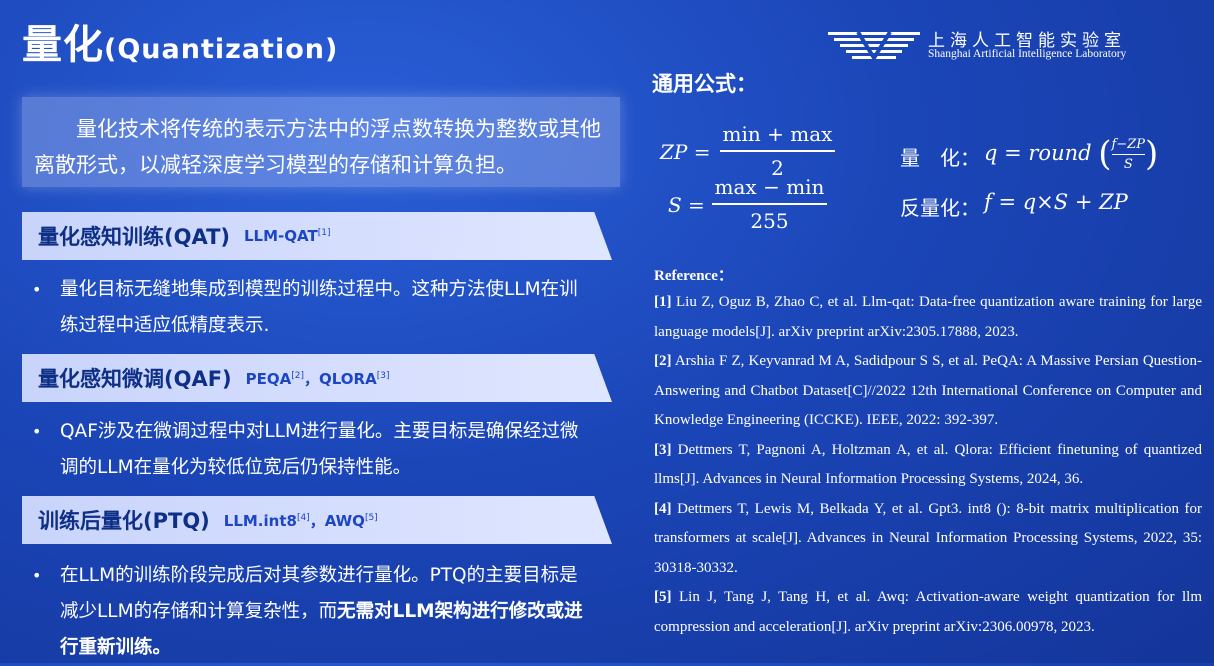  What do you see at coordinates (874, 45) in the screenshot?
I see `lab-logo-icon` at bounding box center [874, 45].